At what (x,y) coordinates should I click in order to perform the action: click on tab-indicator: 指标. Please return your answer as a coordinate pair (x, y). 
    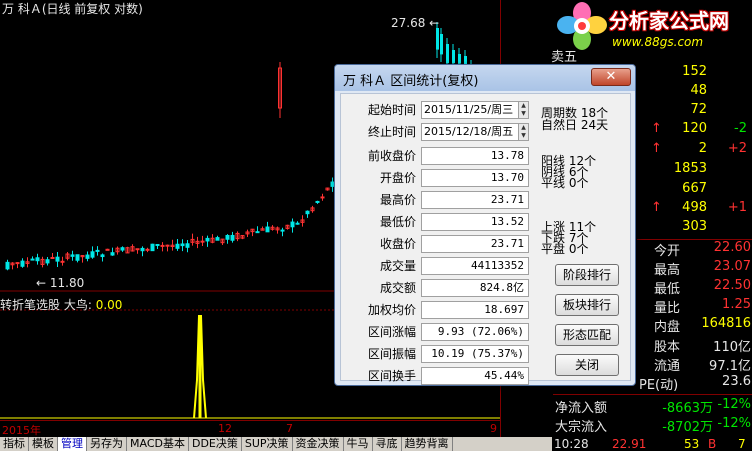
    Looking at the image, I should click on (14, 444).